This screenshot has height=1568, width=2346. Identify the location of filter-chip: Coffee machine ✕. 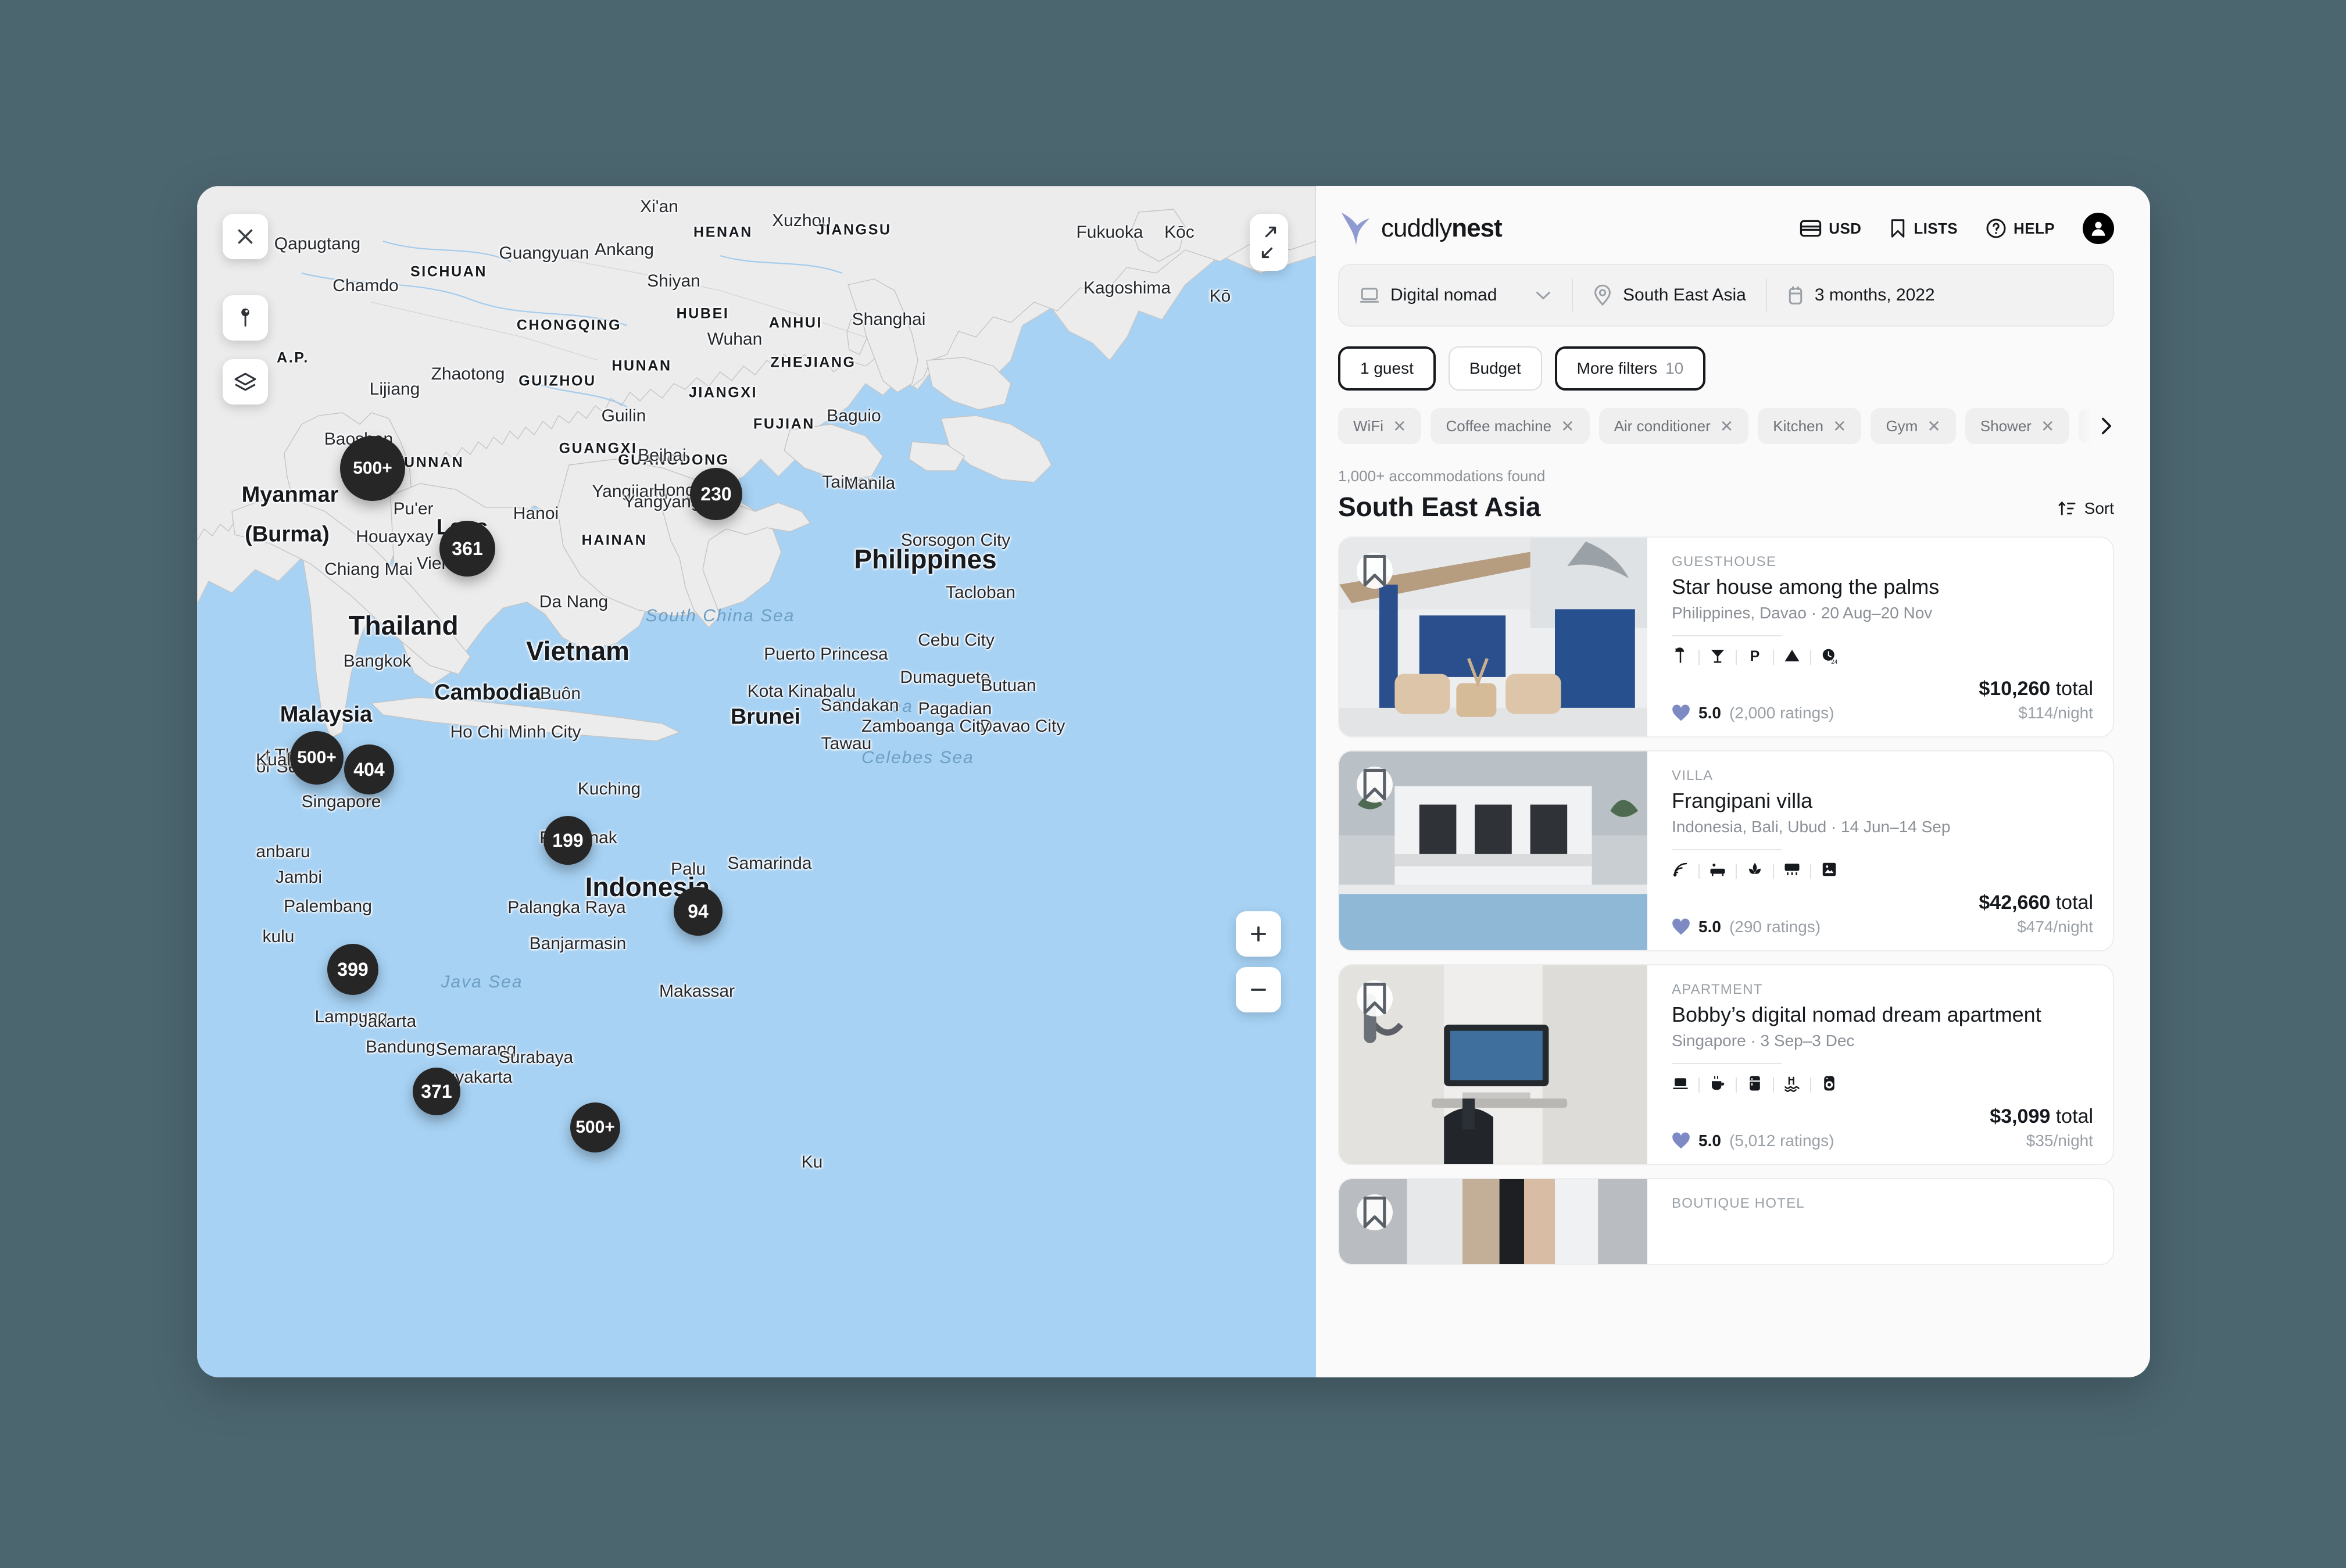
(1511, 426).